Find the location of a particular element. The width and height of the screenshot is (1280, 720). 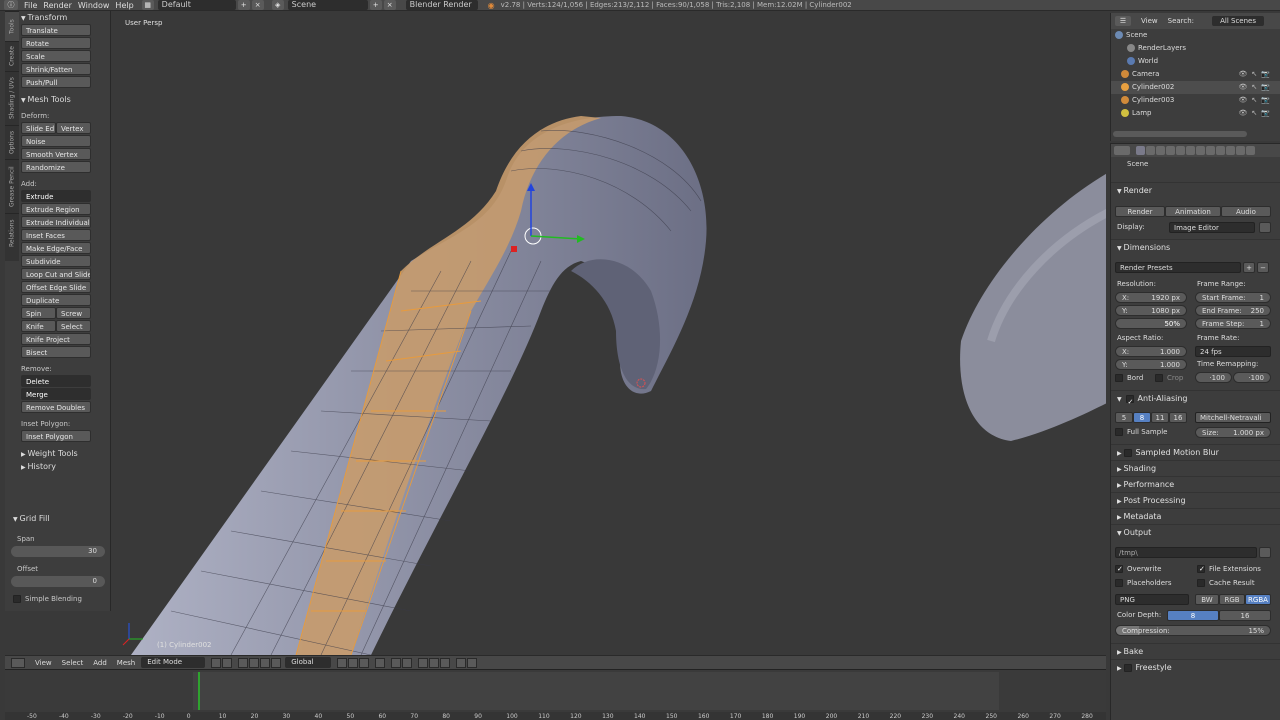

extrude-region-button: Extrude Region is located at coordinates (56, 209).